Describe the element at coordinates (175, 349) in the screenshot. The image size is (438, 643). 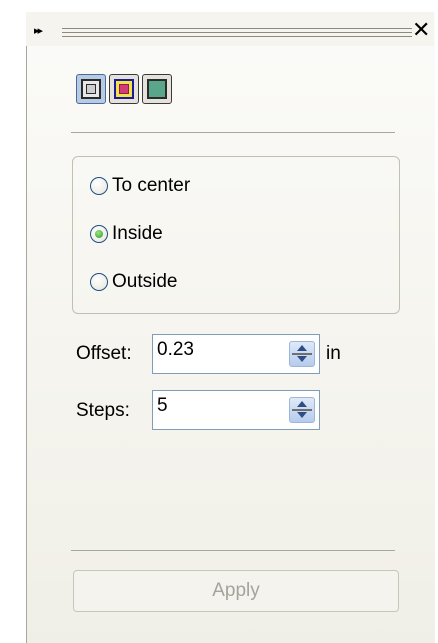
I see `offset-value: 0.23` at that location.